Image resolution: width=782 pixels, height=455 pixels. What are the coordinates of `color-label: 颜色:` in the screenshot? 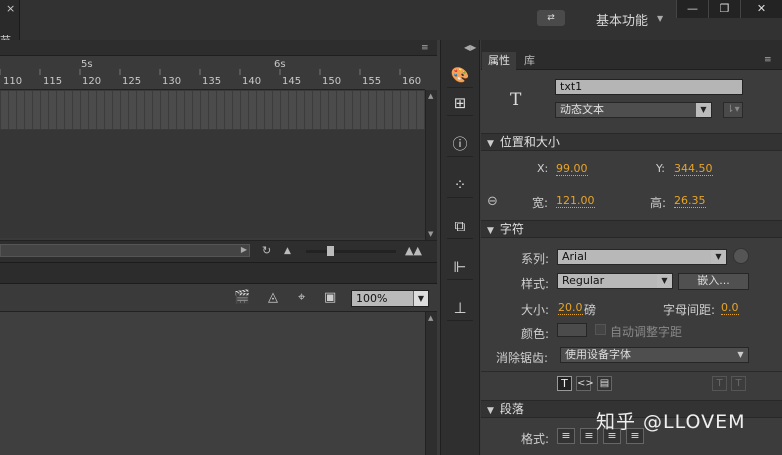 It's located at (535, 334).